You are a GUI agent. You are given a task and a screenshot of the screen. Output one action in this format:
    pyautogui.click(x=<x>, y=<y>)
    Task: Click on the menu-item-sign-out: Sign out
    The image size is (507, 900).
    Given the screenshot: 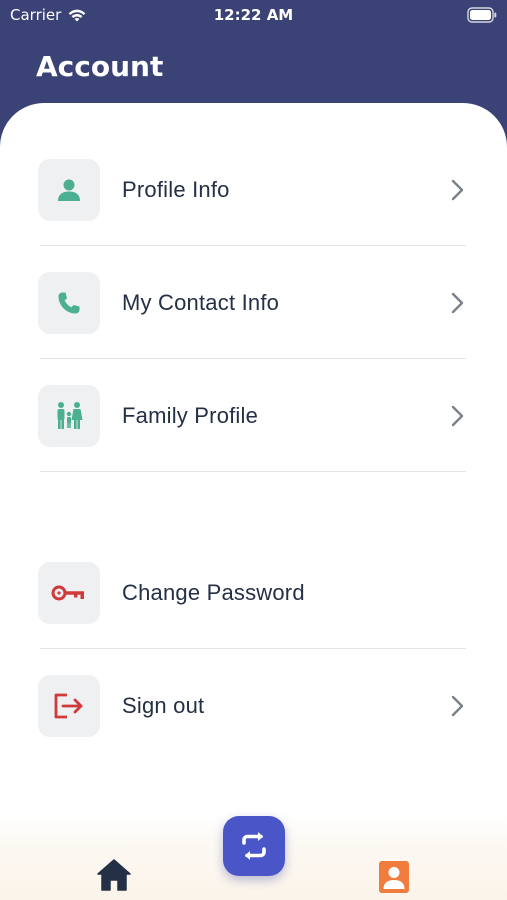 What is the action you would take?
    pyautogui.click(x=253, y=706)
    